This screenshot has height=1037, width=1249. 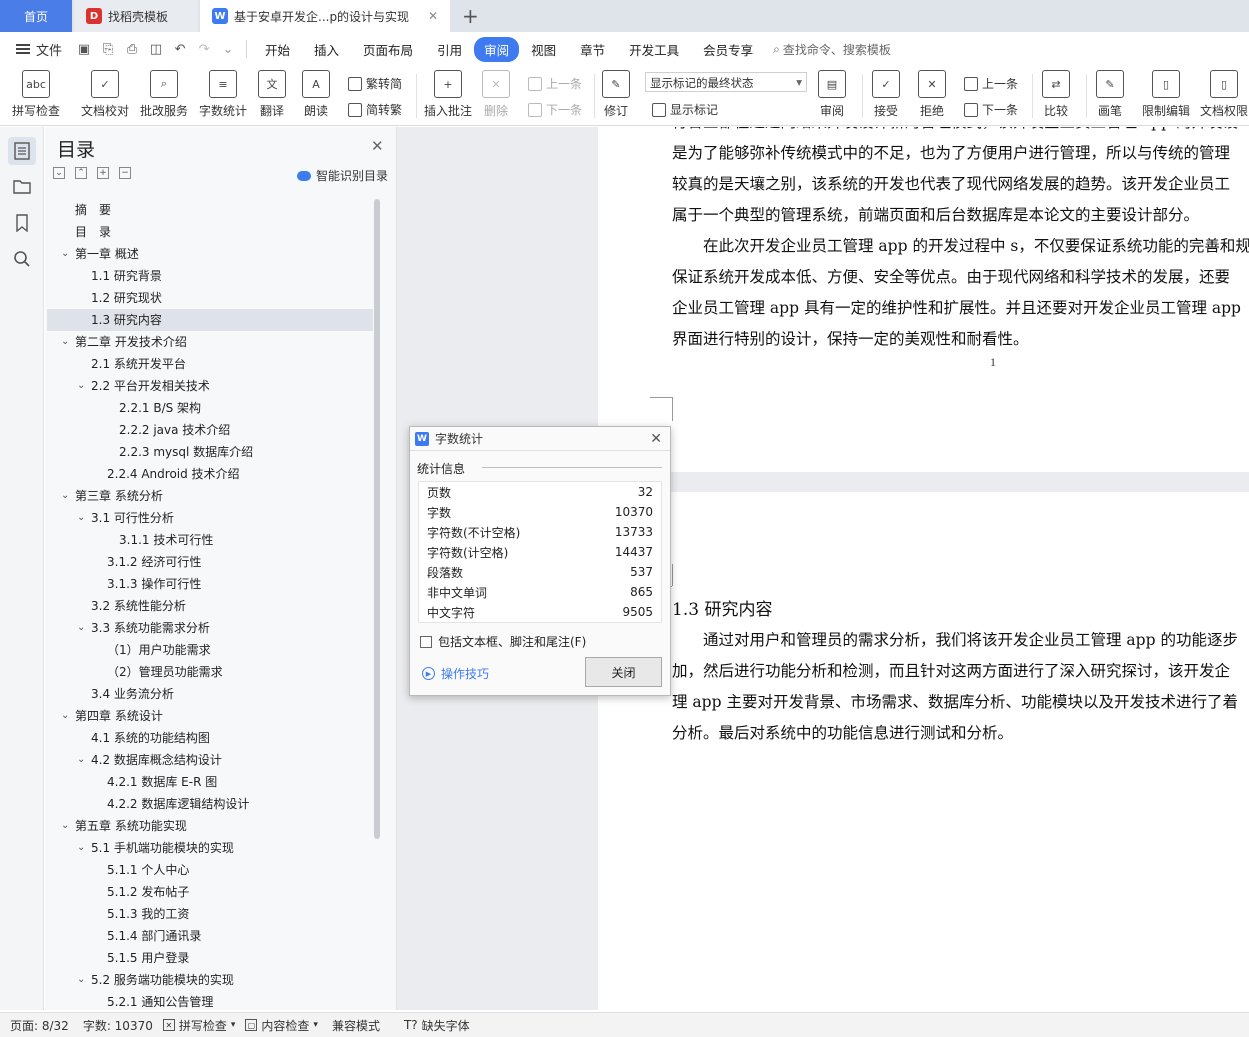 What do you see at coordinates (654, 49) in the screenshot?
I see `menu-developer: 开发工具` at bounding box center [654, 49].